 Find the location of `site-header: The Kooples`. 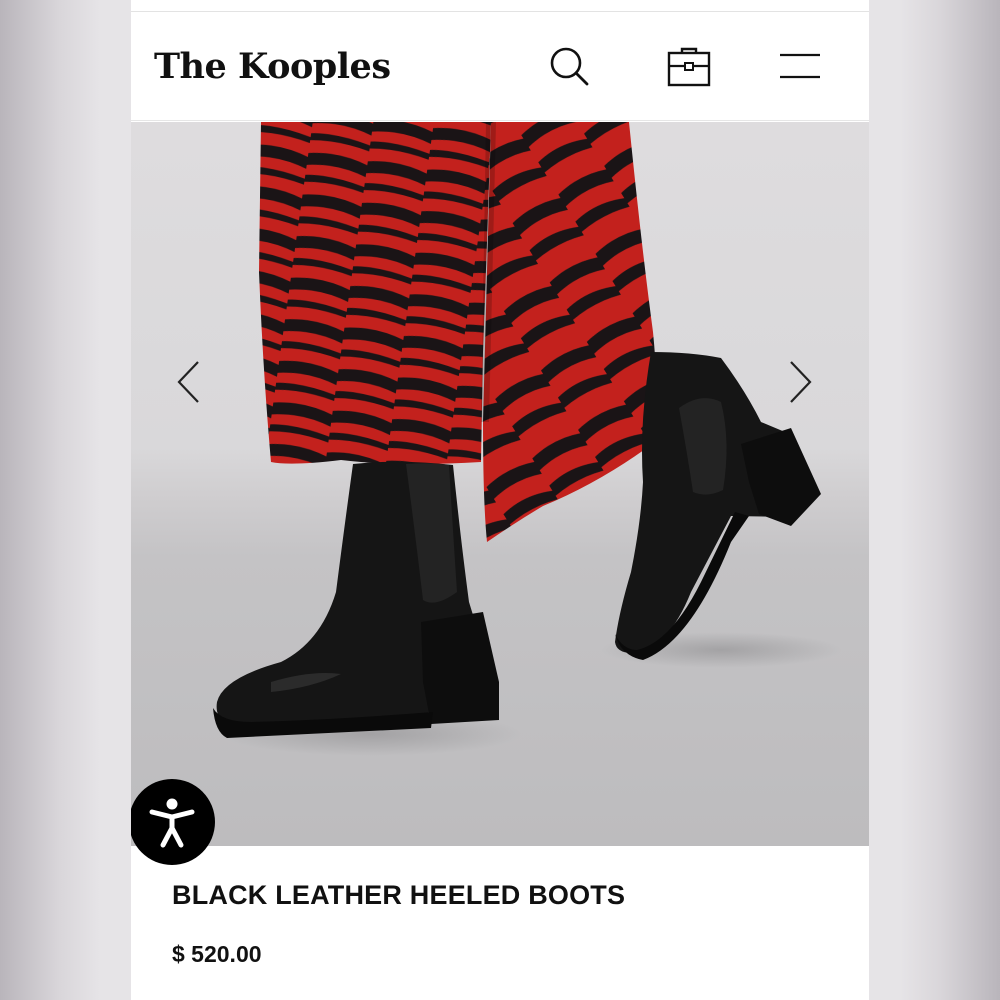

site-header: The Kooples is located at coordinates (500, 67).